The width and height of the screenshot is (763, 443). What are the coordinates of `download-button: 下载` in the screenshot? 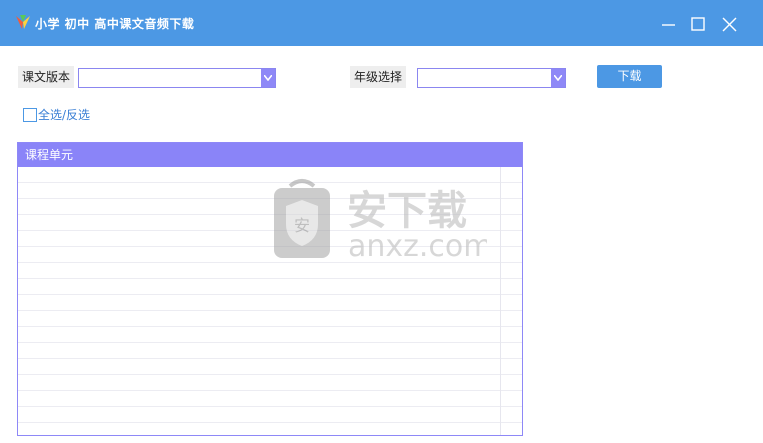 It's located at (629, 76).